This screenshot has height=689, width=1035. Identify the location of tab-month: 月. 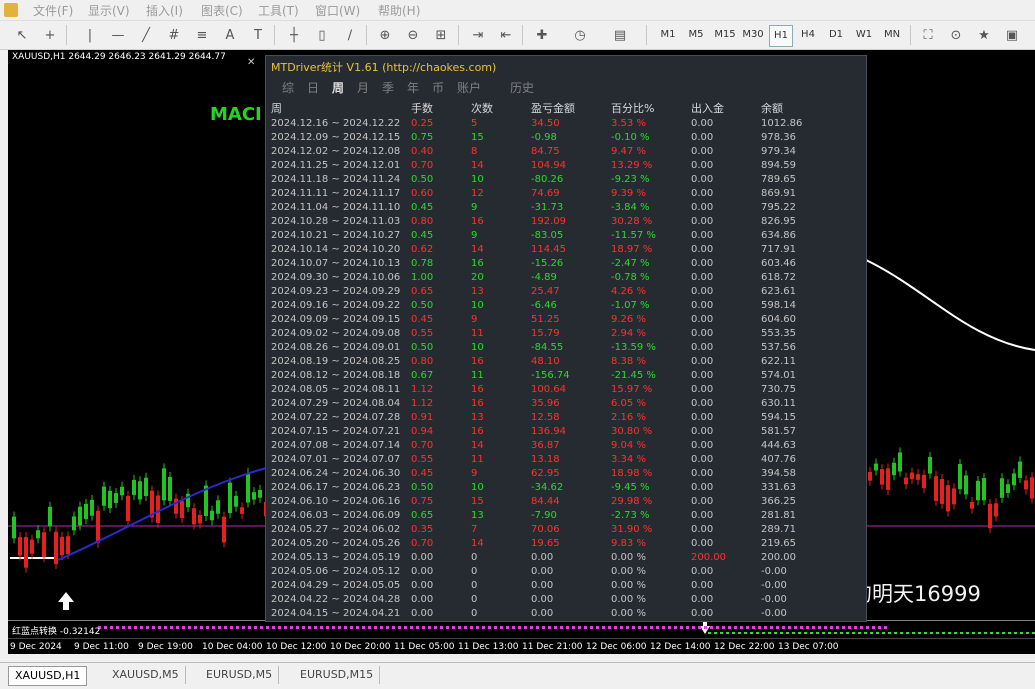
(363, 87).